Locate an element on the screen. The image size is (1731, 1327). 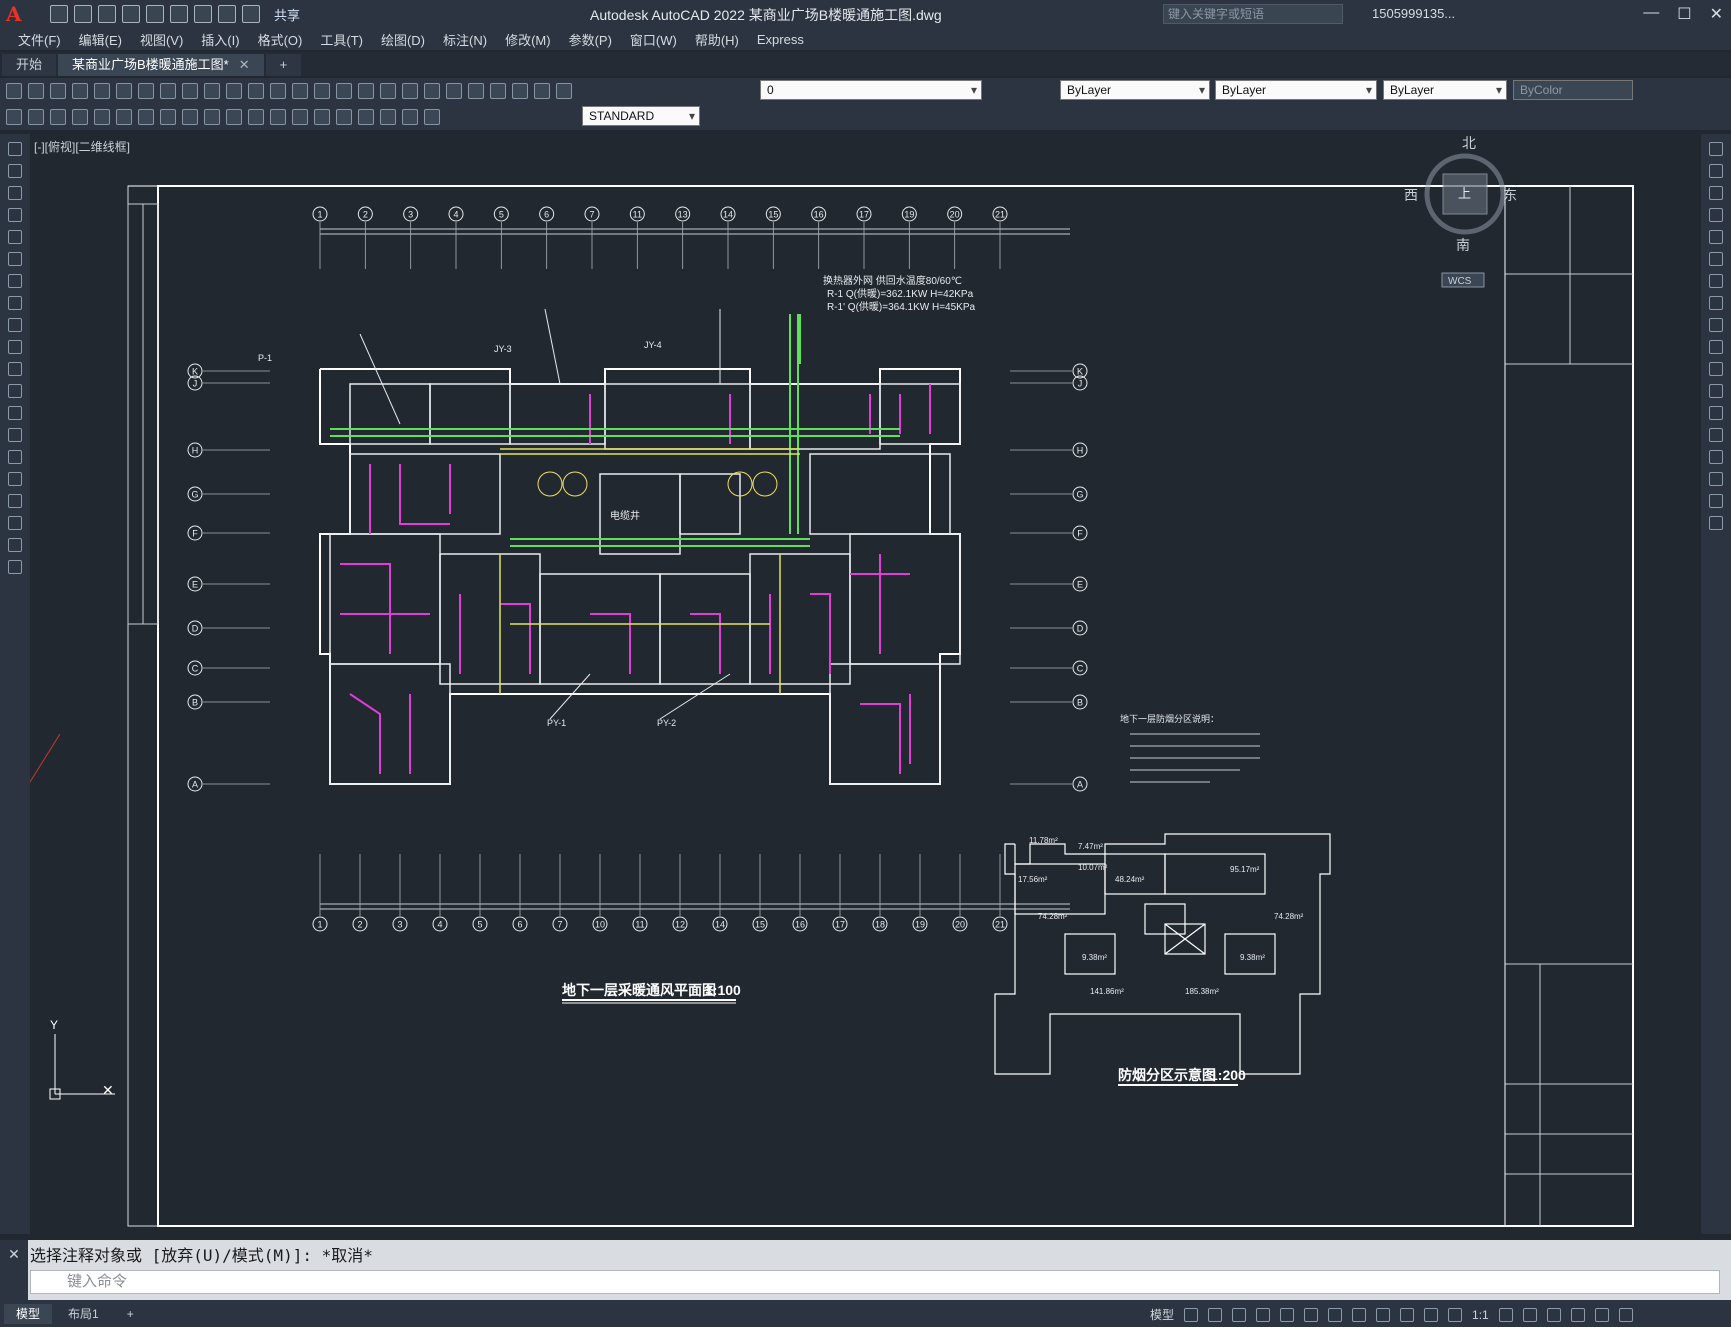
selection-cycling-icon is located at coordinates (1407, 1314).